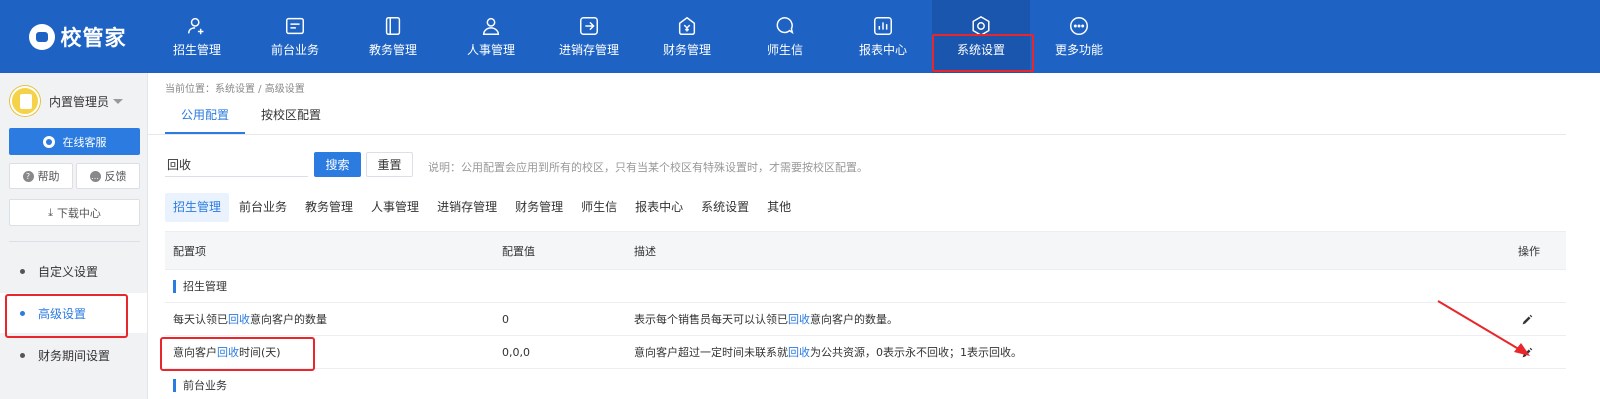 The height and width of the screenshot is (399, 1600). Describe the element at coordinates (250, 319) in the screenshot. I see `config-item-cell: 每天认领已回收意向客户的数量` at that location.